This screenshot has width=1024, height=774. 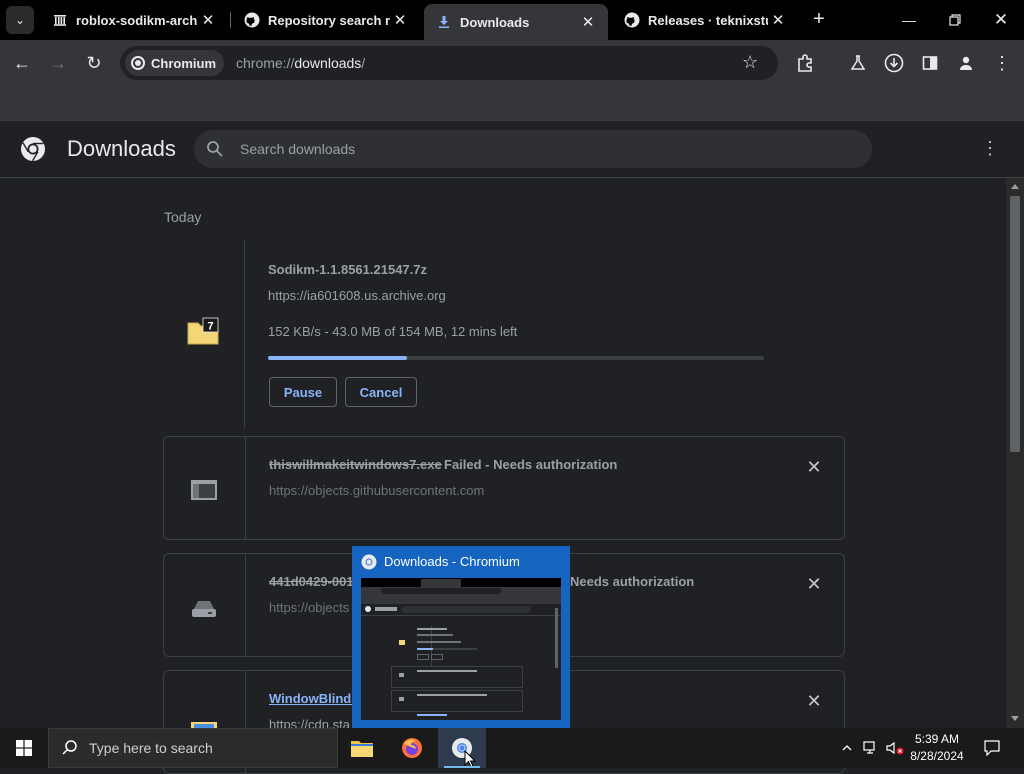 I want to click on tab-title: Releases · teknixstuff/, so click(x=708, y=20).